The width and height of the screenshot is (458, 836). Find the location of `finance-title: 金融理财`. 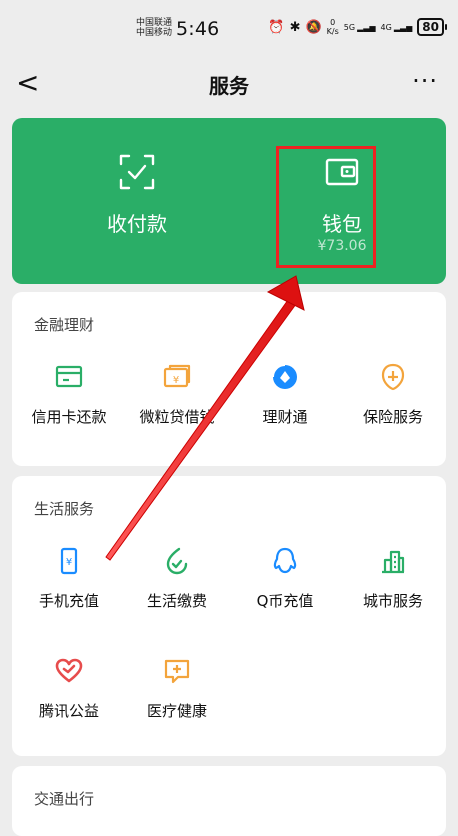

finance-title: 金融理财 is located at coordinates (64, 325).